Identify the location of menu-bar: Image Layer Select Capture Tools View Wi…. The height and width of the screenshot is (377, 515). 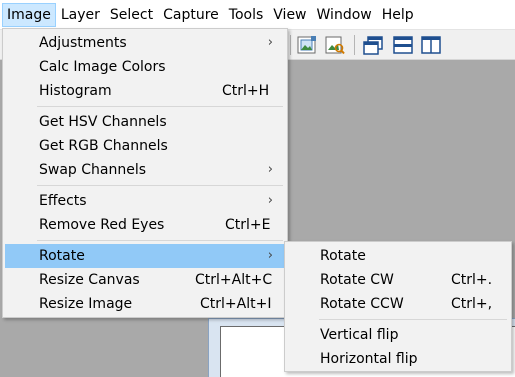
(257, 15).